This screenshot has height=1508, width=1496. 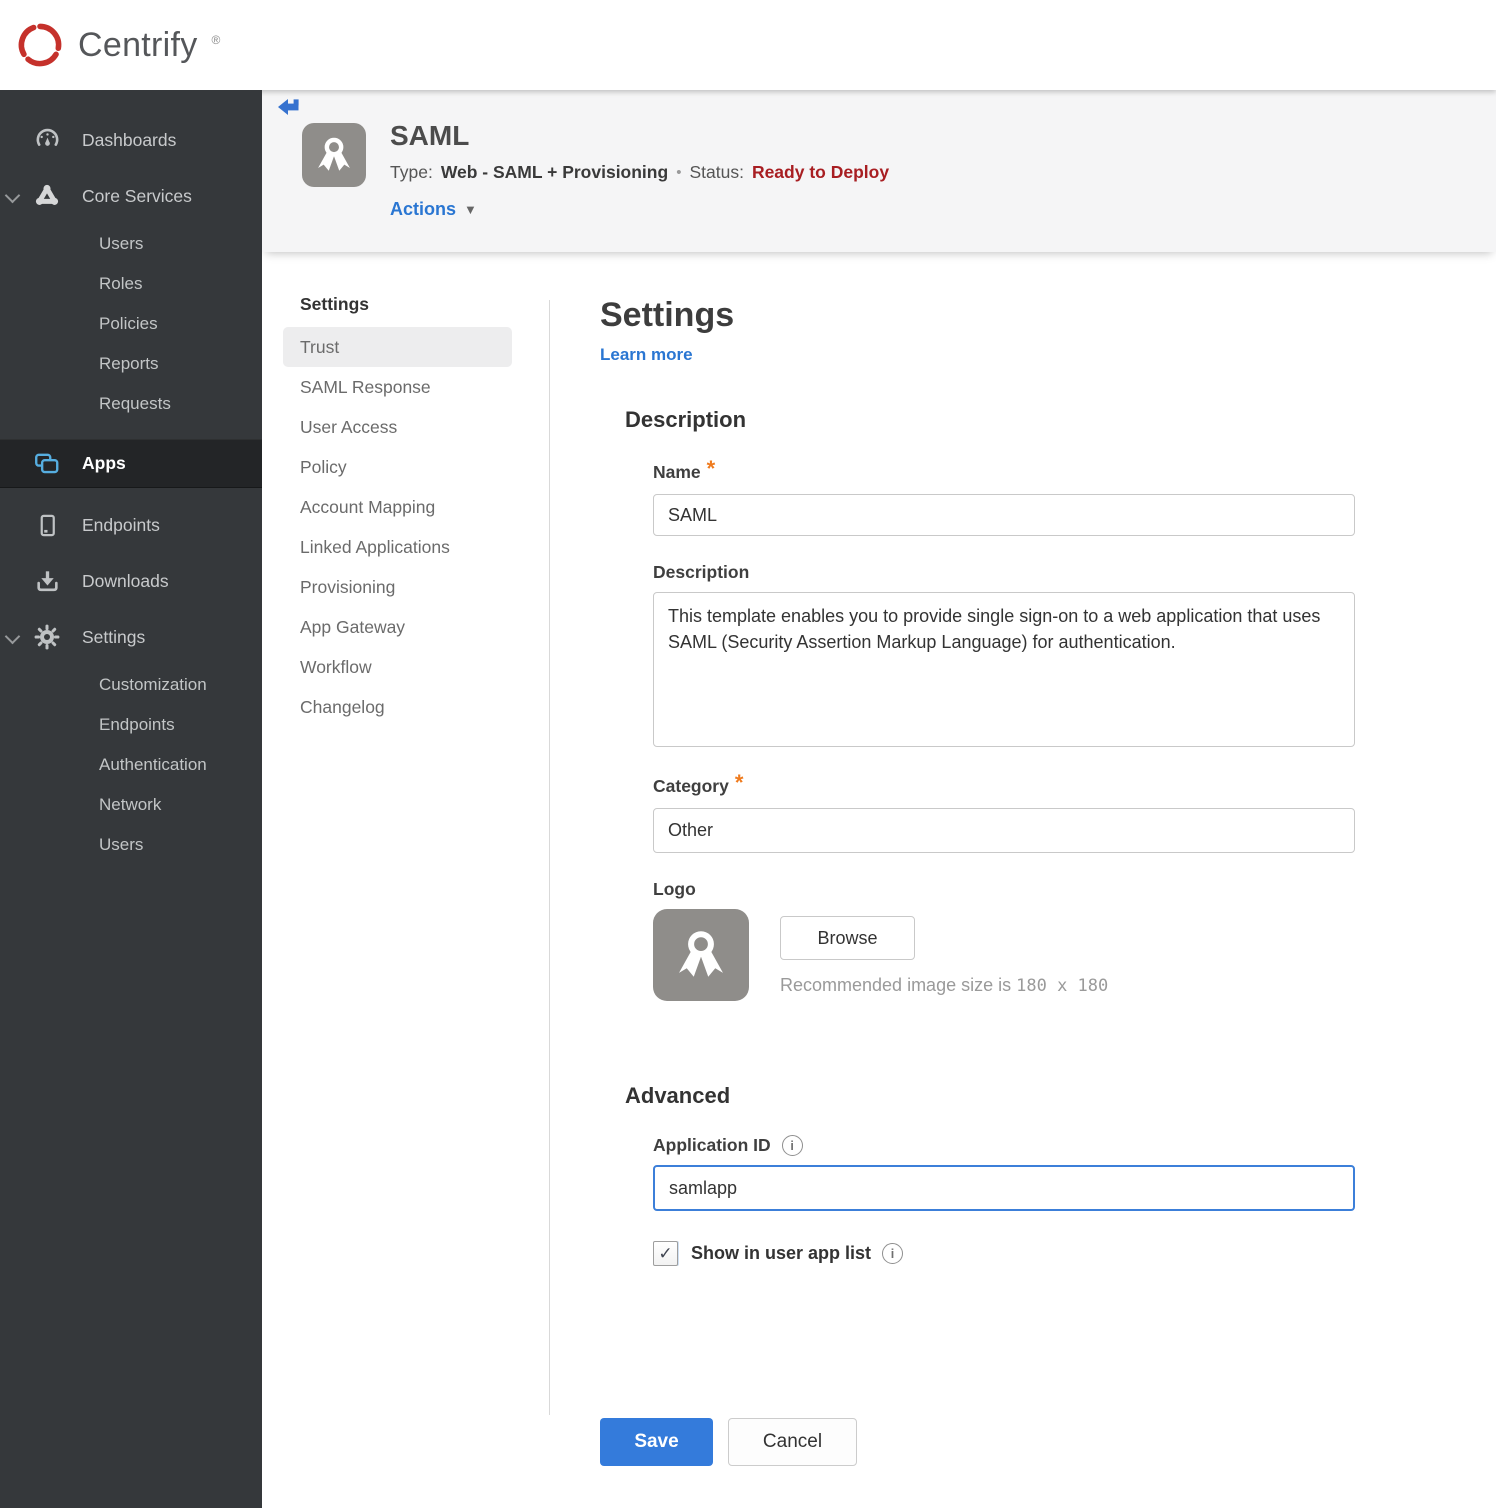 I want to click on sidebar-subitem-label: Reports, so click(x=129, y=363).